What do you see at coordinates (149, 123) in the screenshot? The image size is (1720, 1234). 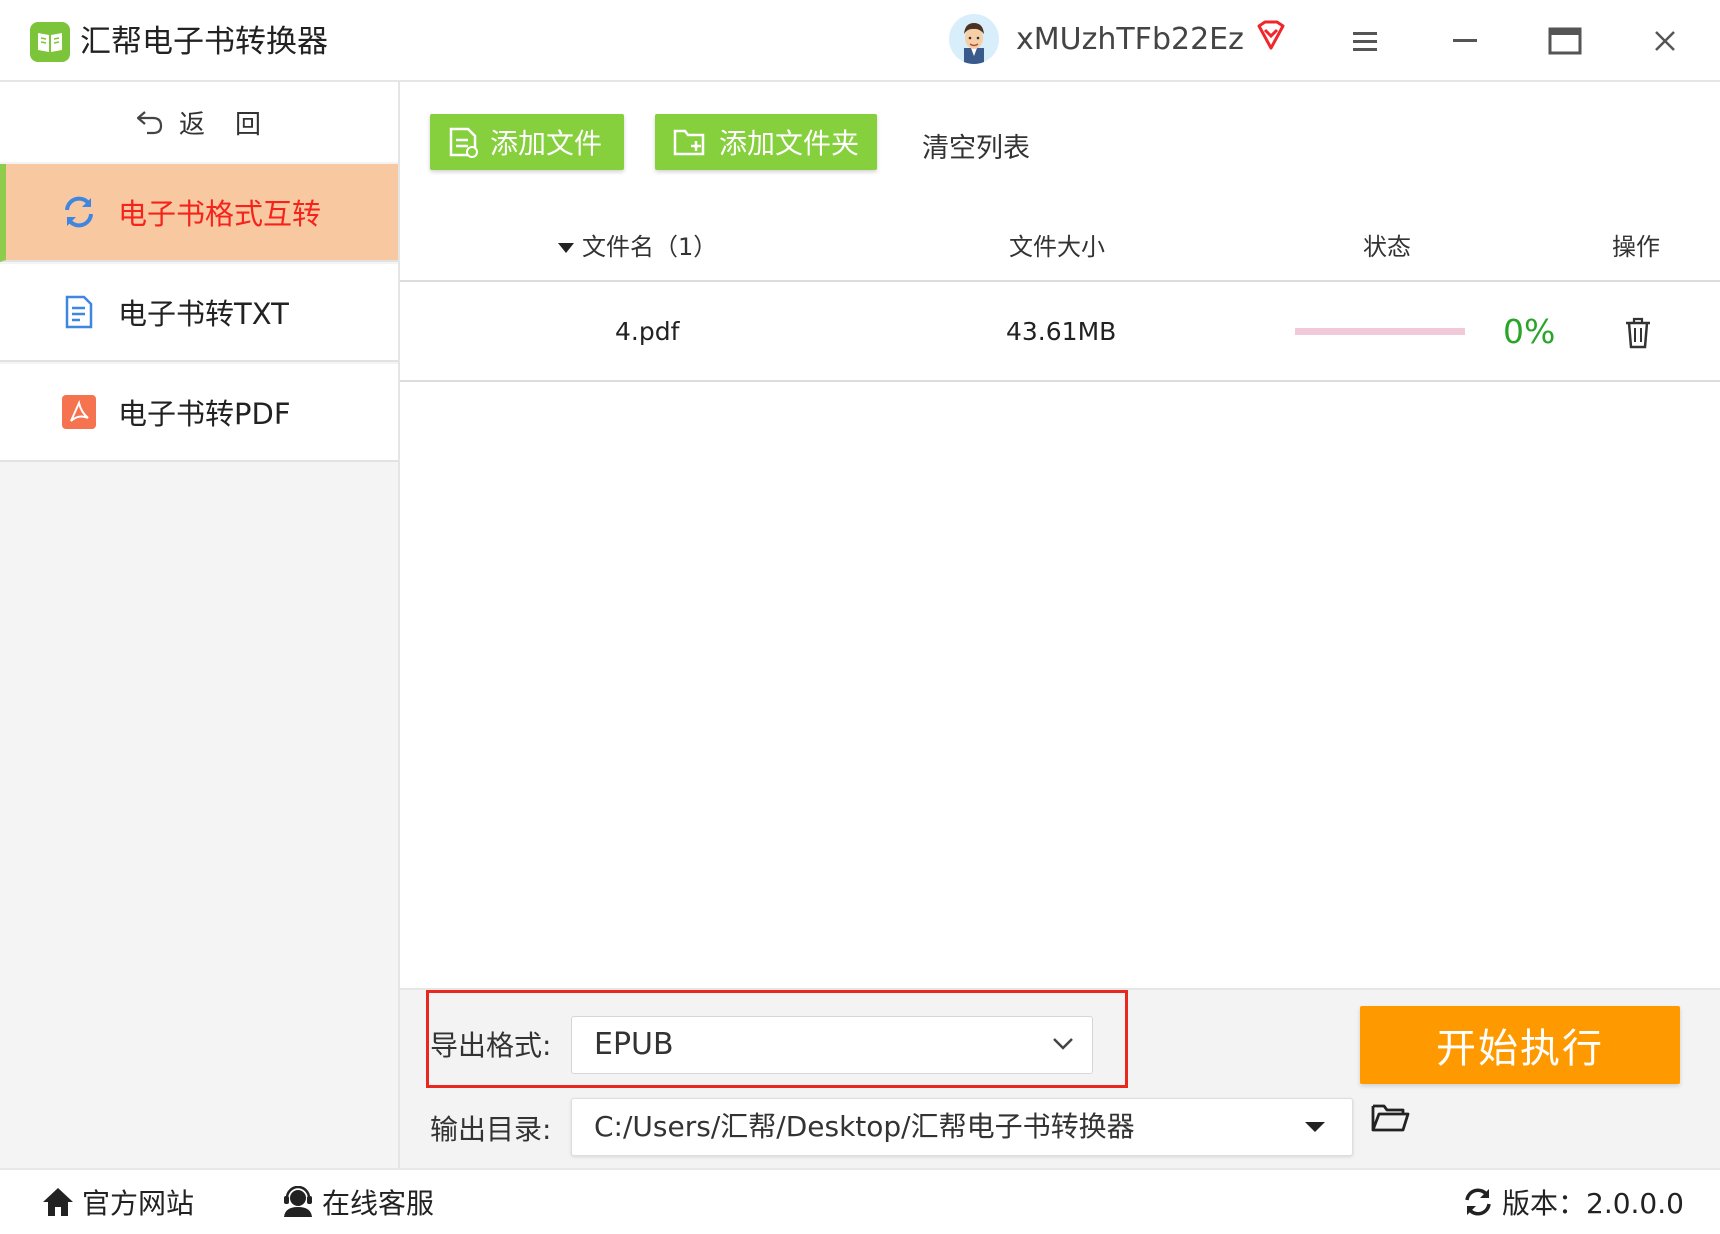 I see `back-arrow-icon` at bounding box center [149, 123].